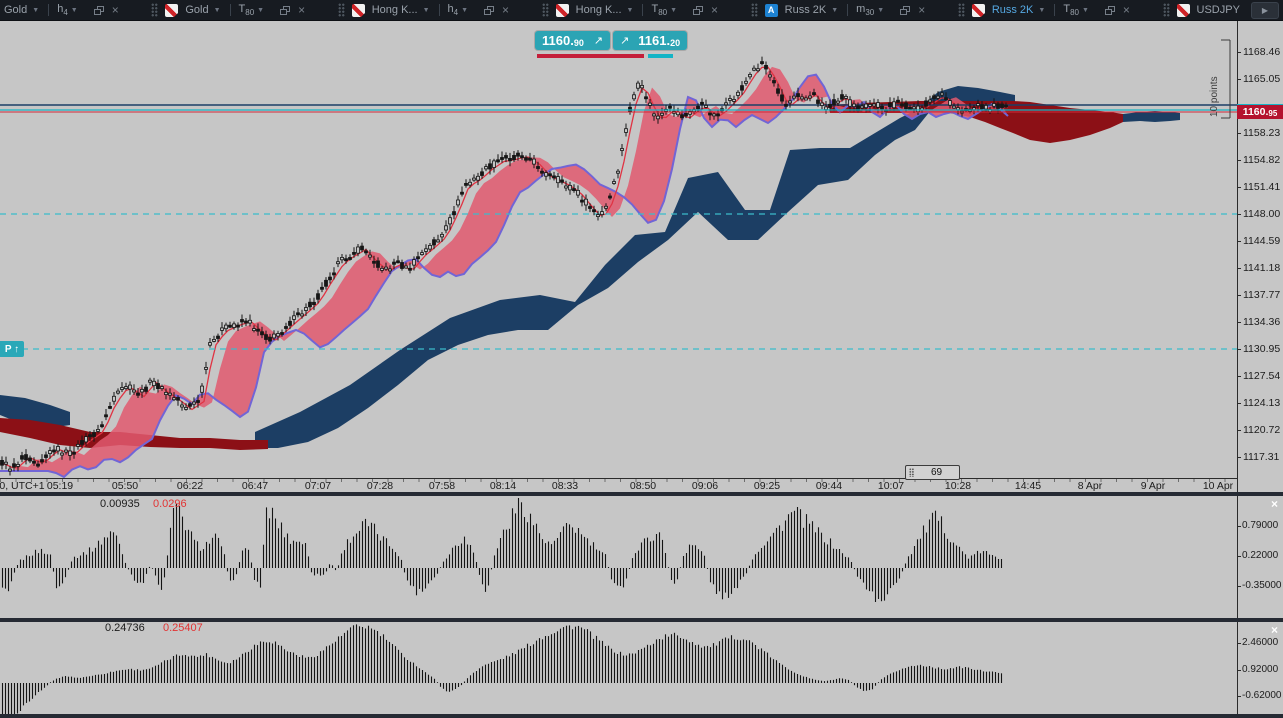 The height and width of the screenshot is (718, 1283). I want to click on indicator-1-value: 0.00935, so click(120, 504).